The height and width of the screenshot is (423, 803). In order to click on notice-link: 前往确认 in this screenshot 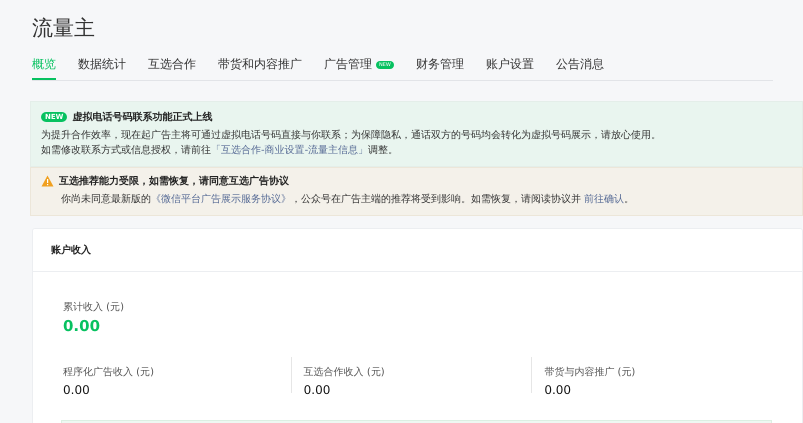, I will do `click(604, 199)`.